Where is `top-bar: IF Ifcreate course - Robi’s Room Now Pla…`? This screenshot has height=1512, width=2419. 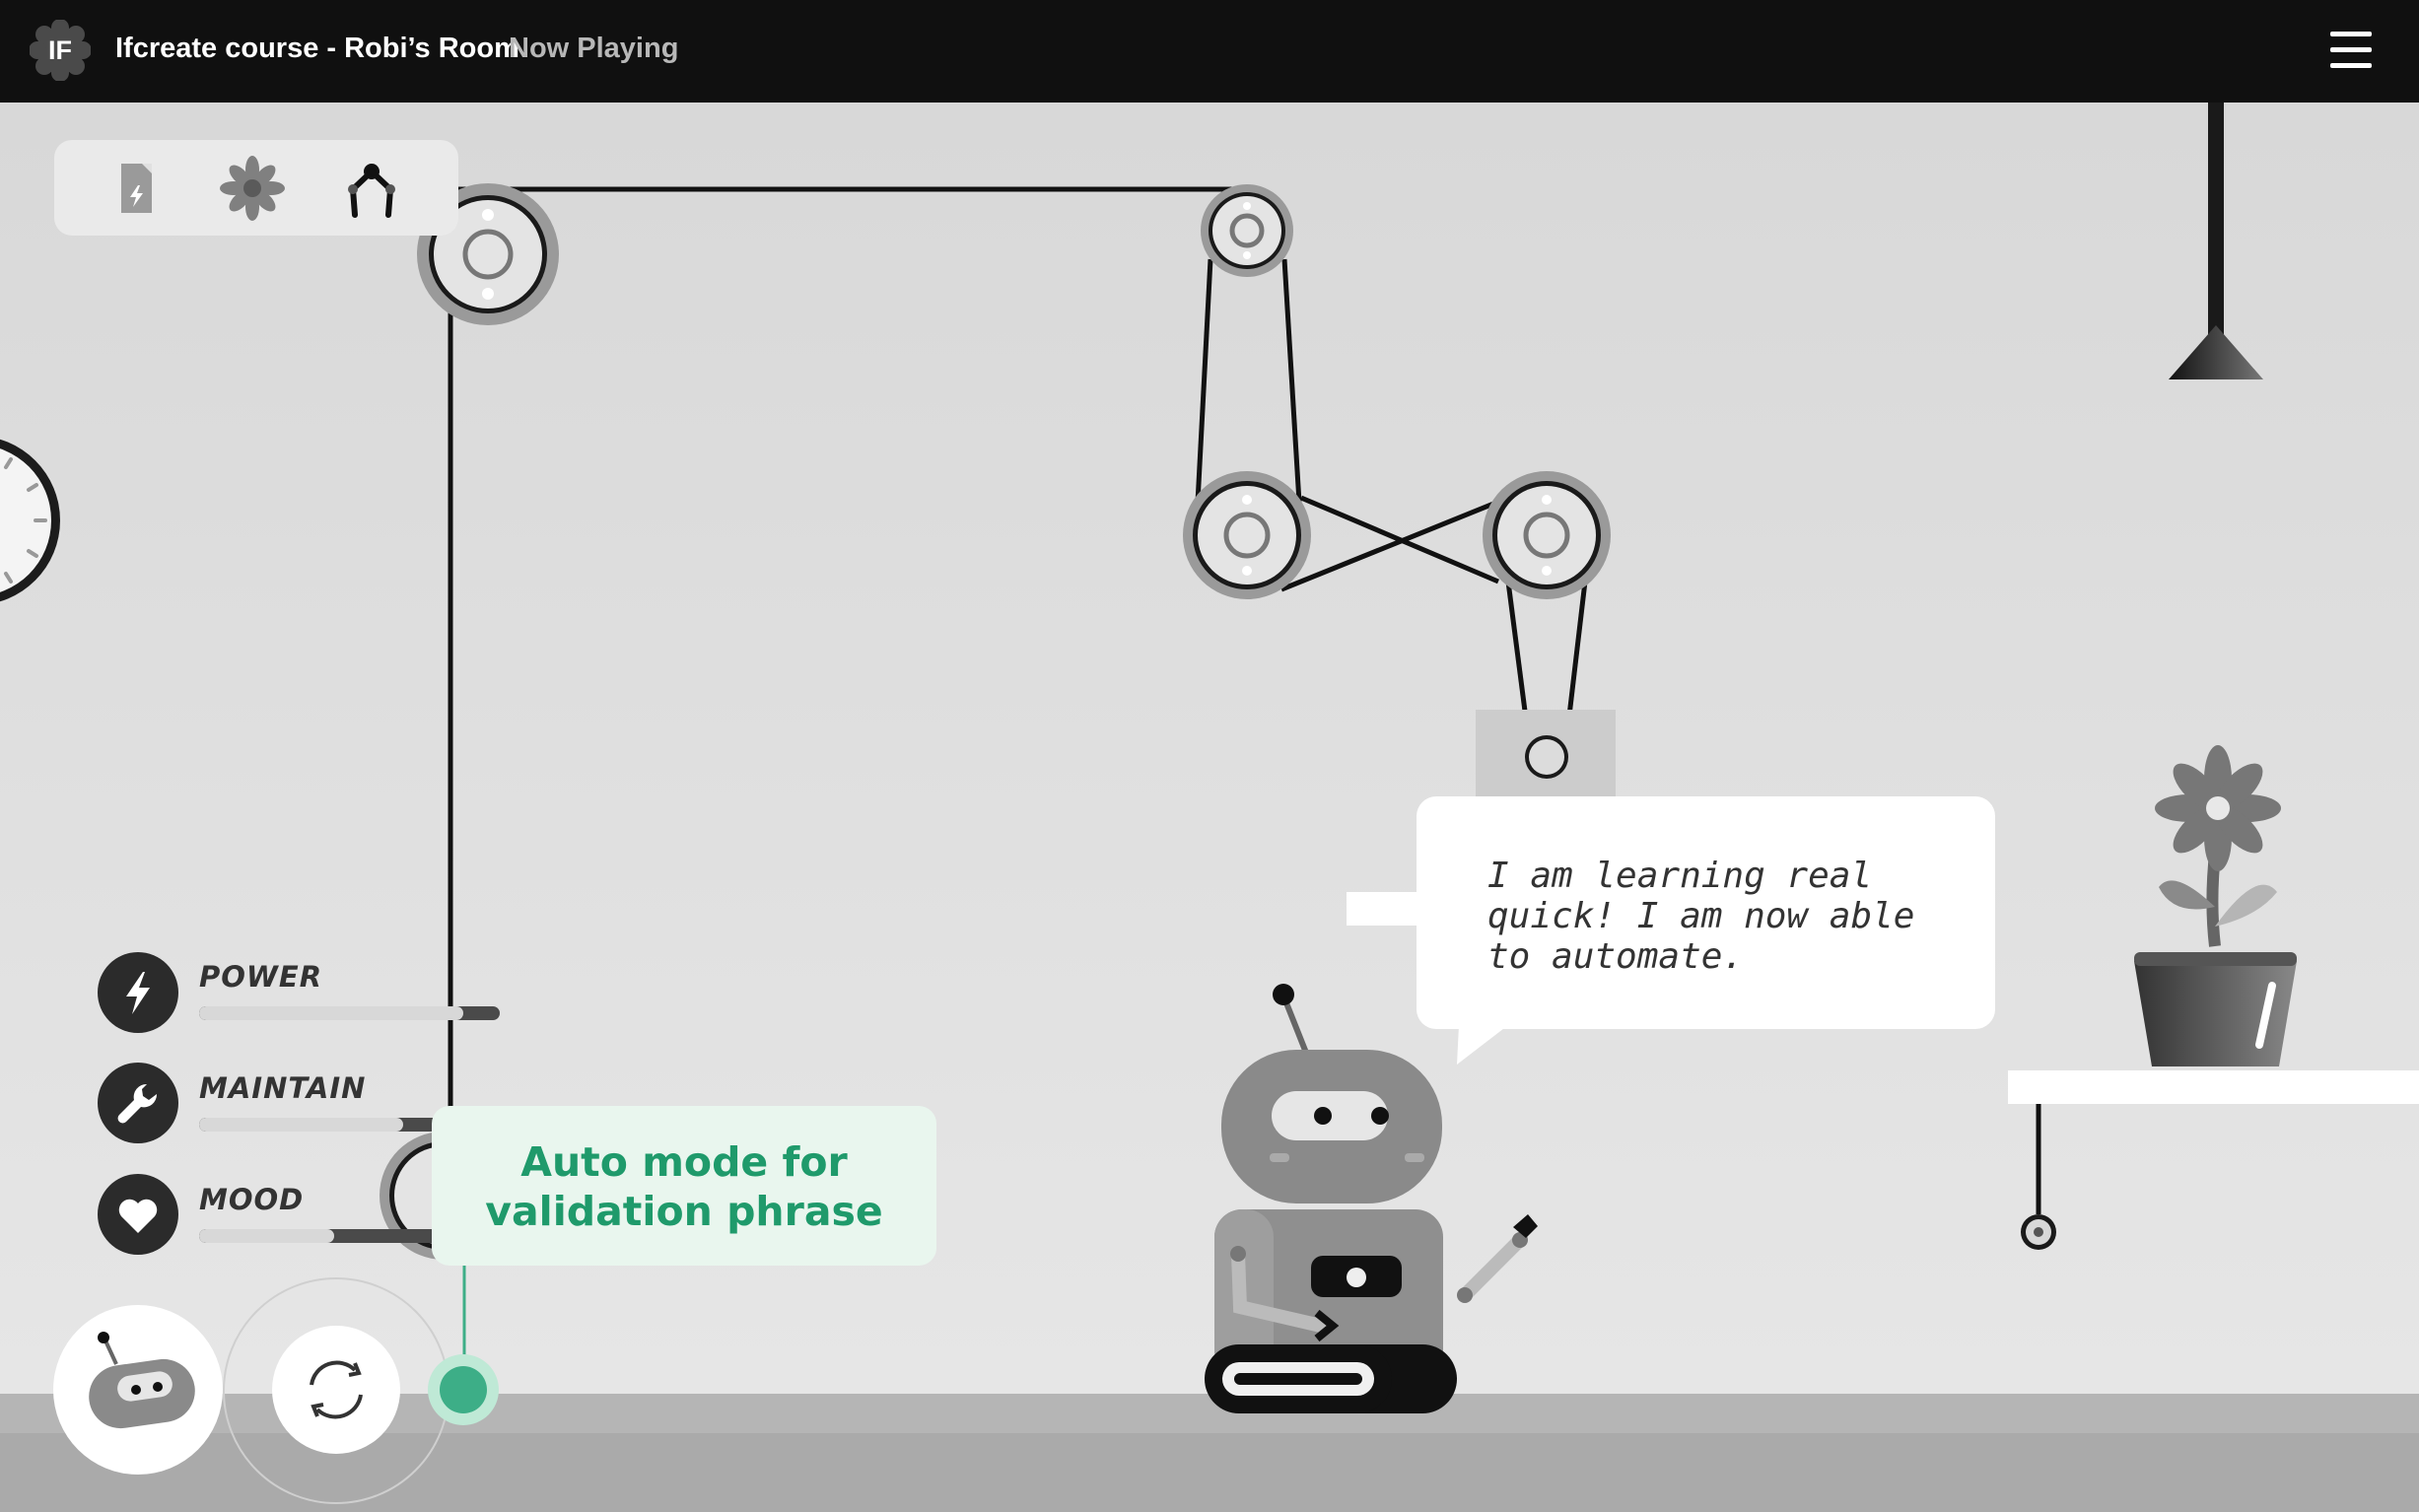 top-bar: IF Ifcreate course - Robi’s Room Now Pla… is located at coordinates (1209, 51).